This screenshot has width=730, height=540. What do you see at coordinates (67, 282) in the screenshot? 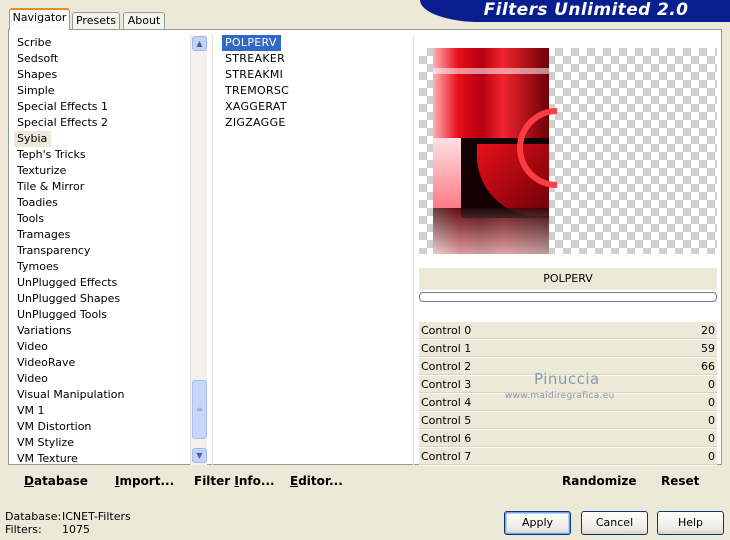
I see `category-label: UnPlugged Effects` at bounding box center [67, 282].